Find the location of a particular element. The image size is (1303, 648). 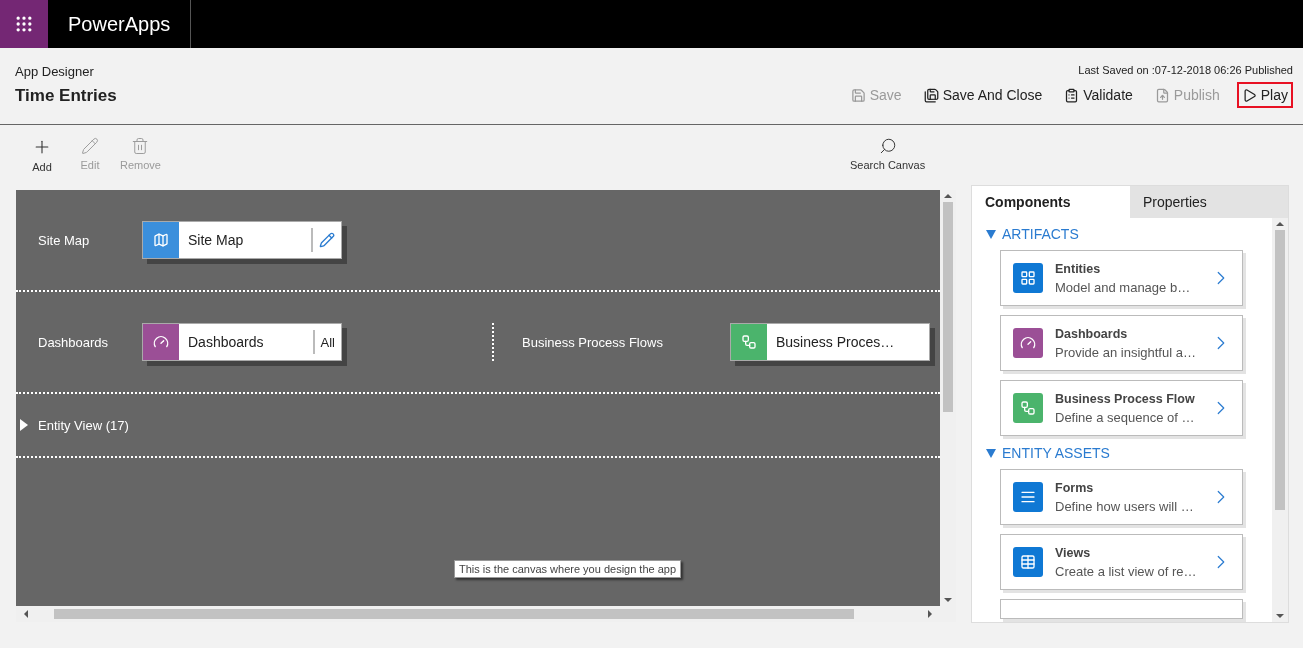

add-button: Add is located at coordinates (42, 161).